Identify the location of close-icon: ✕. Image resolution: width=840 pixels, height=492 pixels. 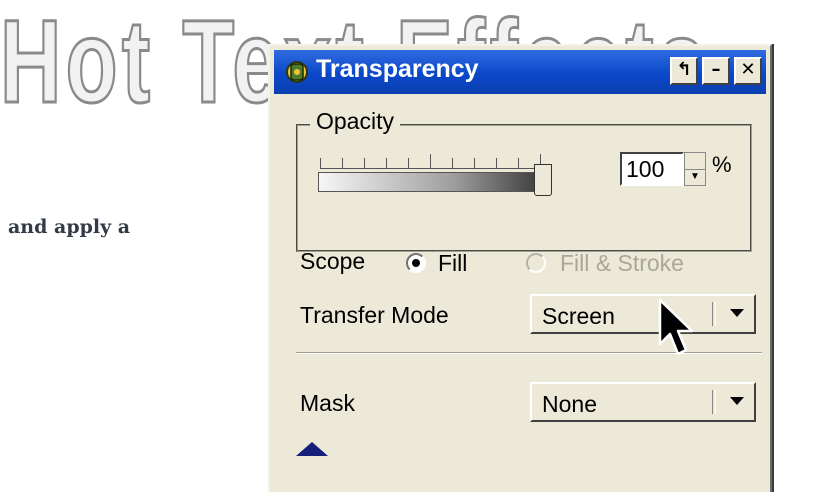
(748, 69).